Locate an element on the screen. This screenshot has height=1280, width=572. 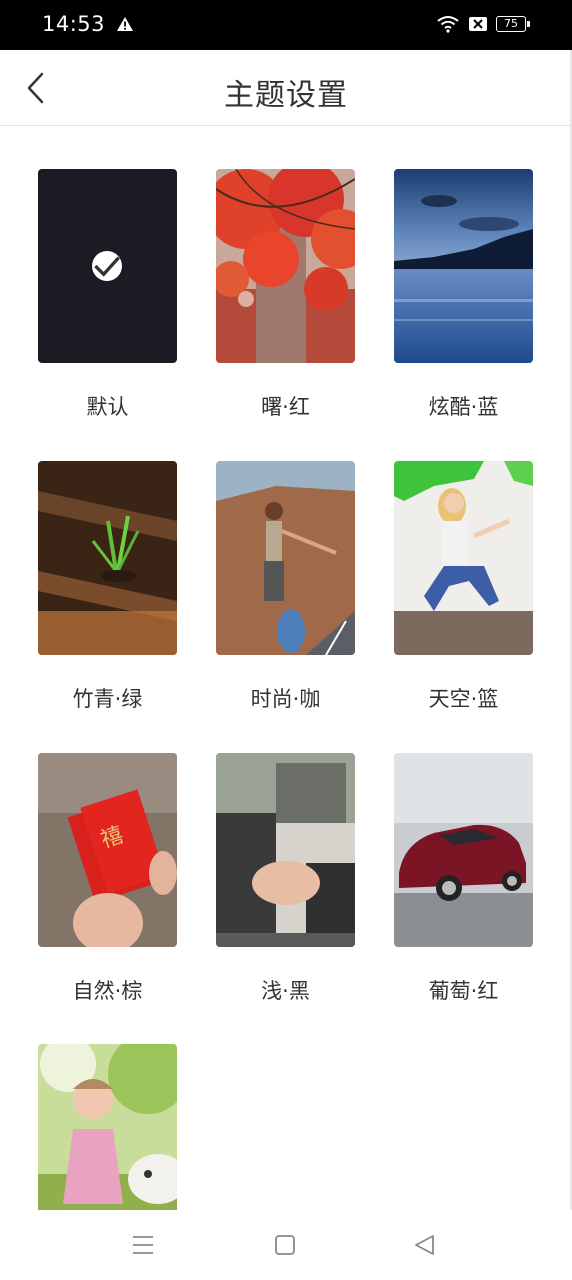
home-icon is located at coordinates (285, 1245).